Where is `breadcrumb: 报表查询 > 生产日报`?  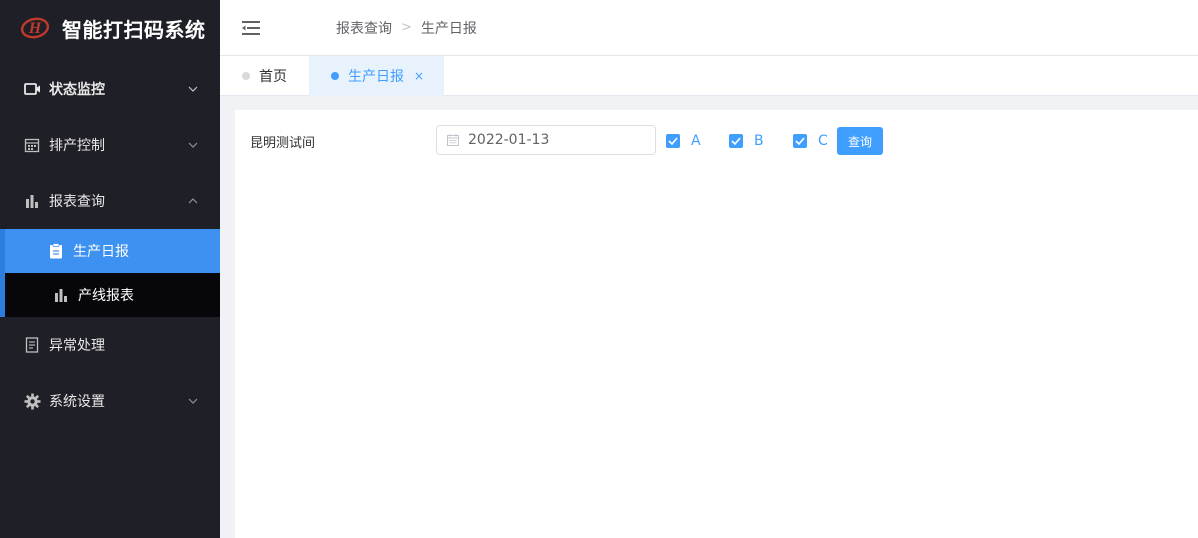 breadcrumb: 报表查询 > 生产日报 is located at coordinates (406, 28).